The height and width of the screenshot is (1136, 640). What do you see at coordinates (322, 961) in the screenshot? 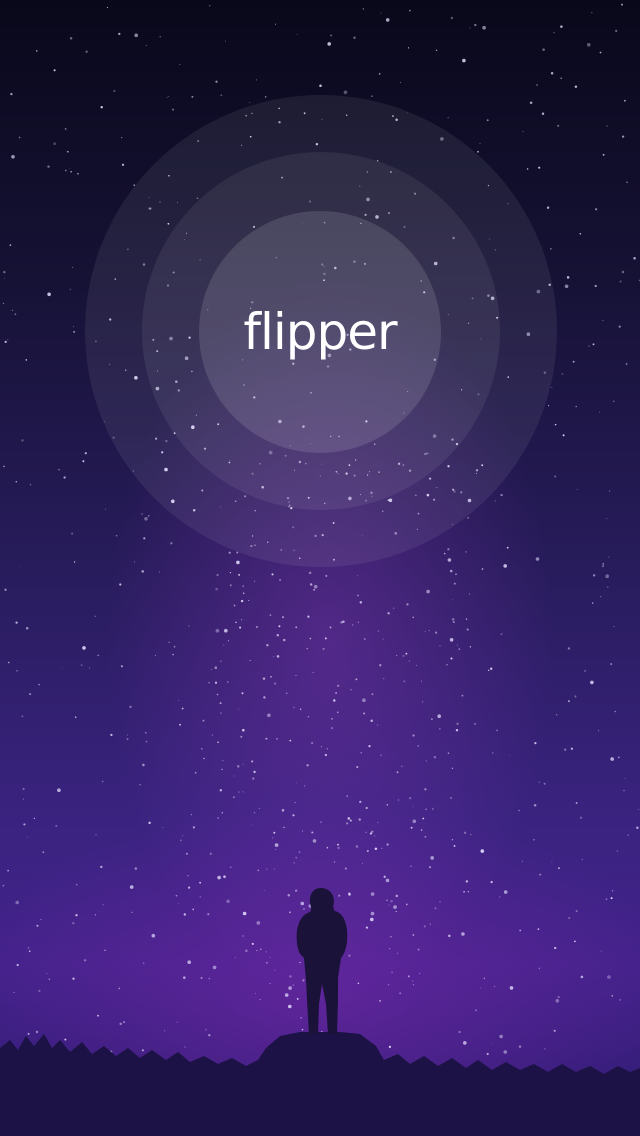
I see `person-silhouette` at bounding box center [322, 961].